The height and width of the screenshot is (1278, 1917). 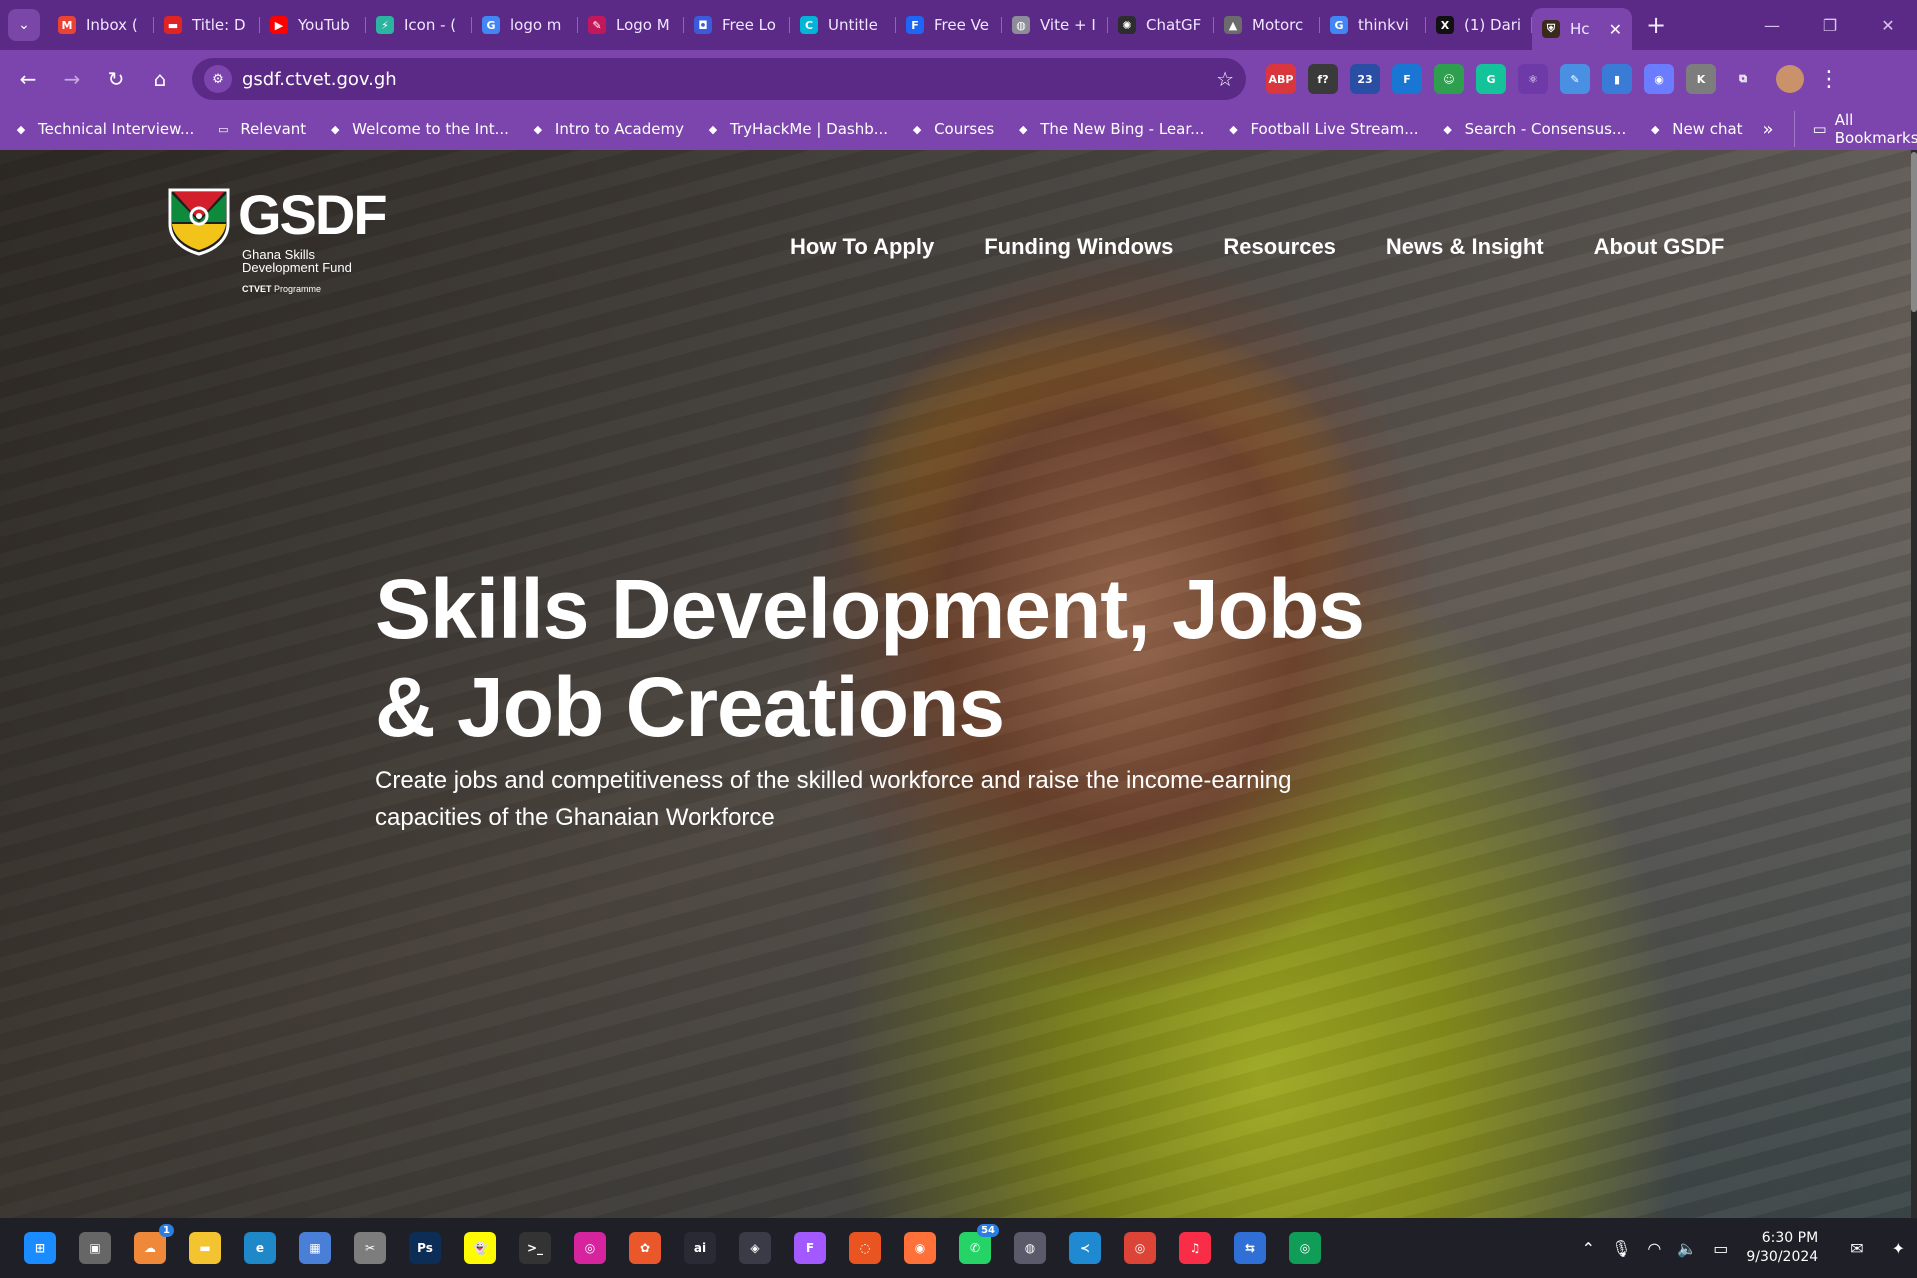 I want to click on instagram-icon: ◎, so click(x=590, y=1248).